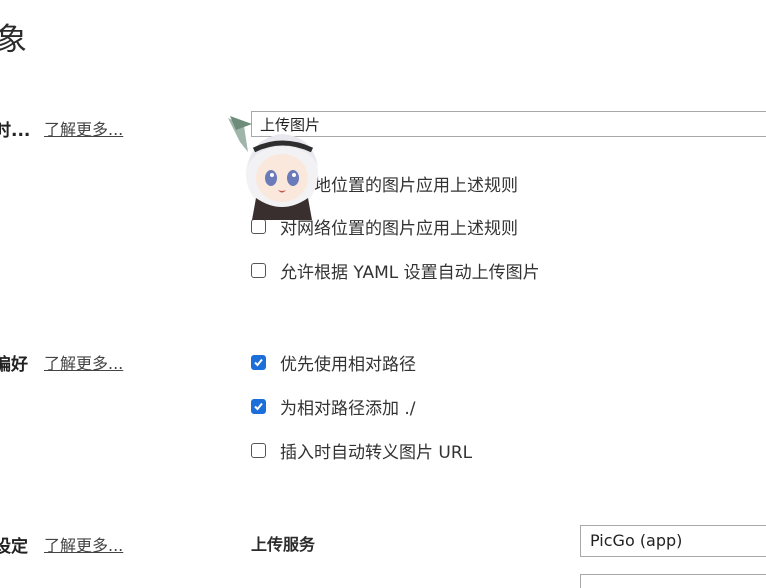  I want to click on mascot-sticker-image, so click(273, 168).